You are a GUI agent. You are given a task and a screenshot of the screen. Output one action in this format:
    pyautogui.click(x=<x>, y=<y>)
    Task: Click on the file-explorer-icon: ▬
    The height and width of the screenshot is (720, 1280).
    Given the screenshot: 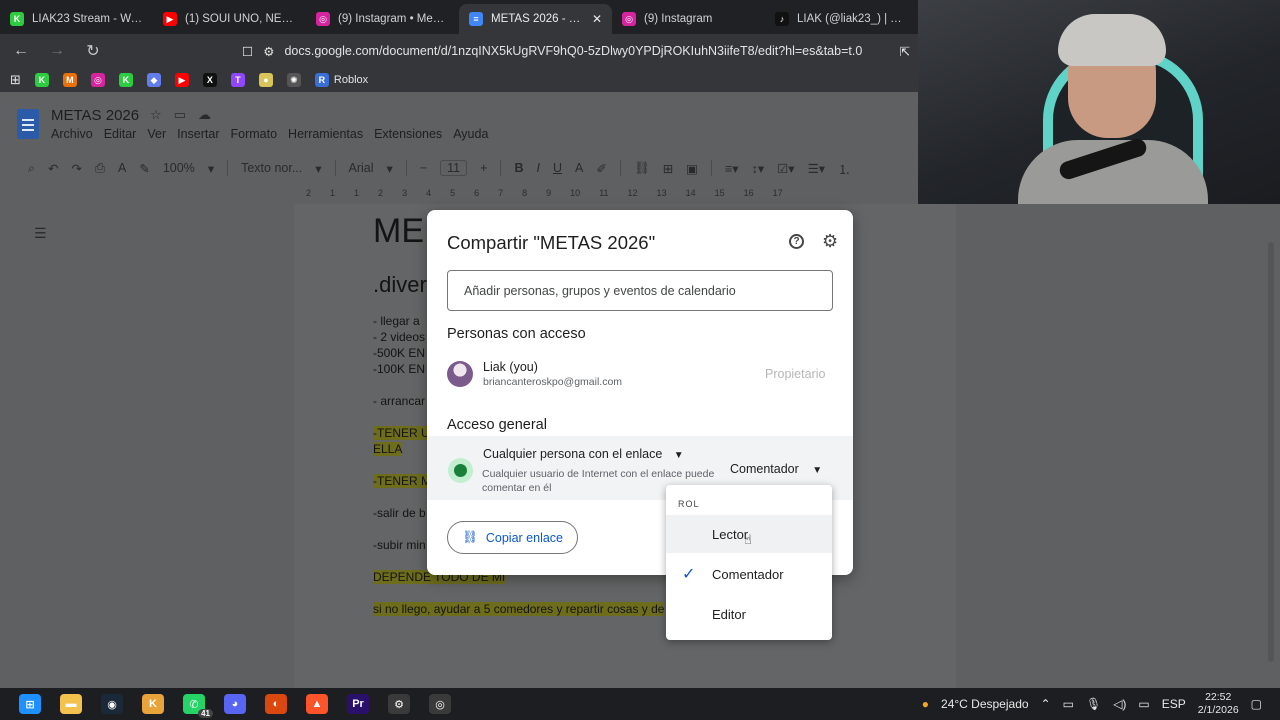 What is the action you would take?
    pyautogui.click(x=71, y=704)
    